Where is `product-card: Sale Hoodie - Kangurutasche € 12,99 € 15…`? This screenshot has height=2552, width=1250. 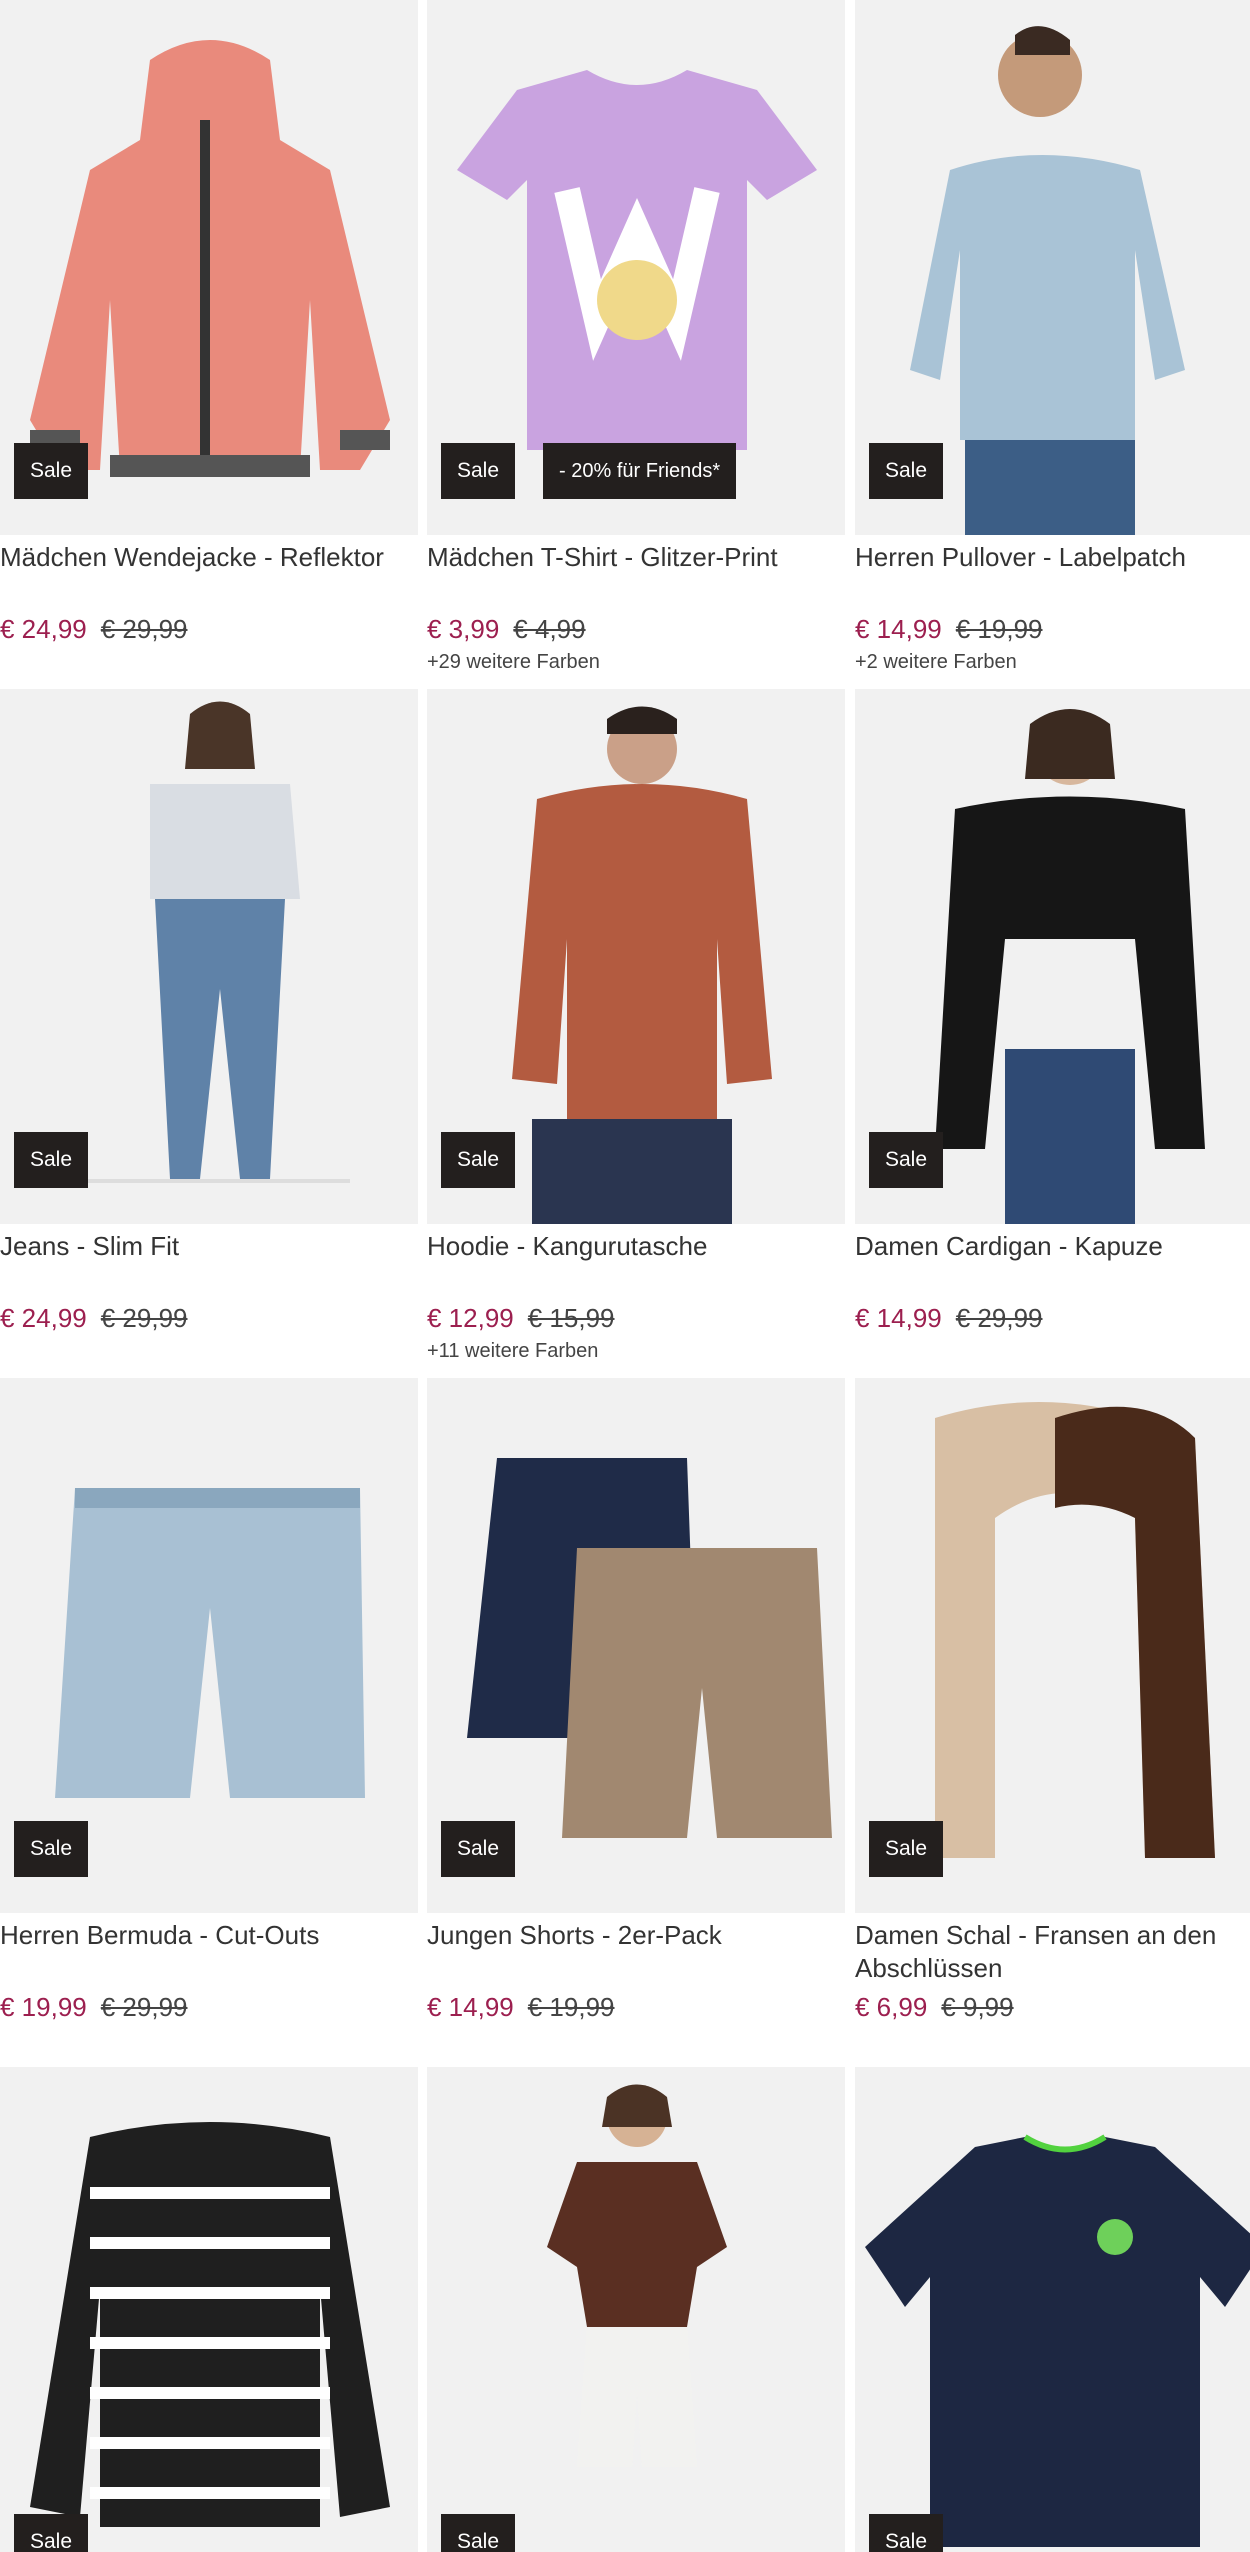
product-card: Sale Hoodie - Kangurutasche € 12,99 € 15… is located at coordinates (636, 1027).